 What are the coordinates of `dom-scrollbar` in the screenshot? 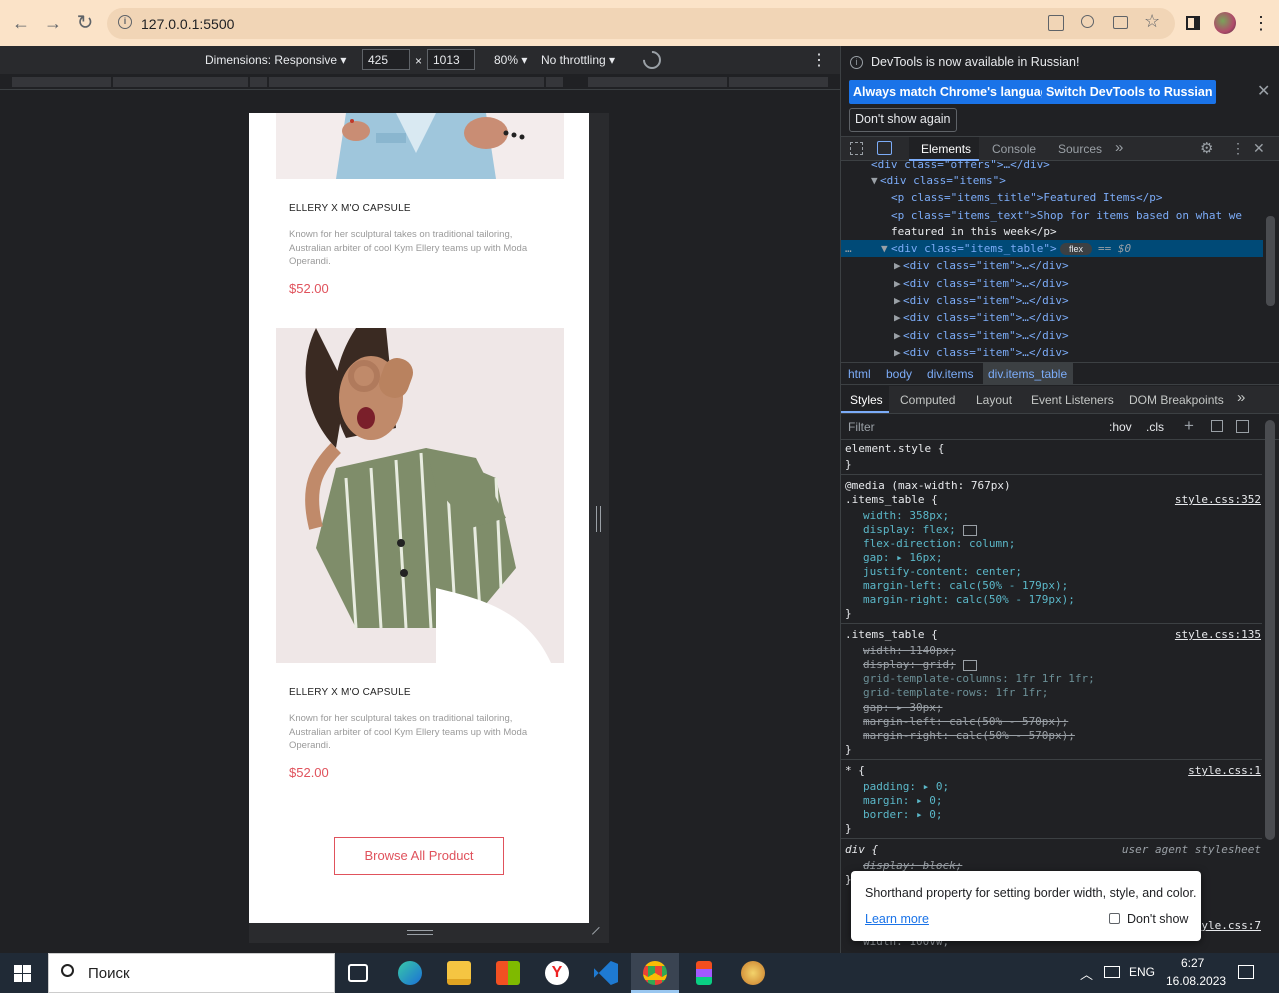 It's located at (1270, 261).